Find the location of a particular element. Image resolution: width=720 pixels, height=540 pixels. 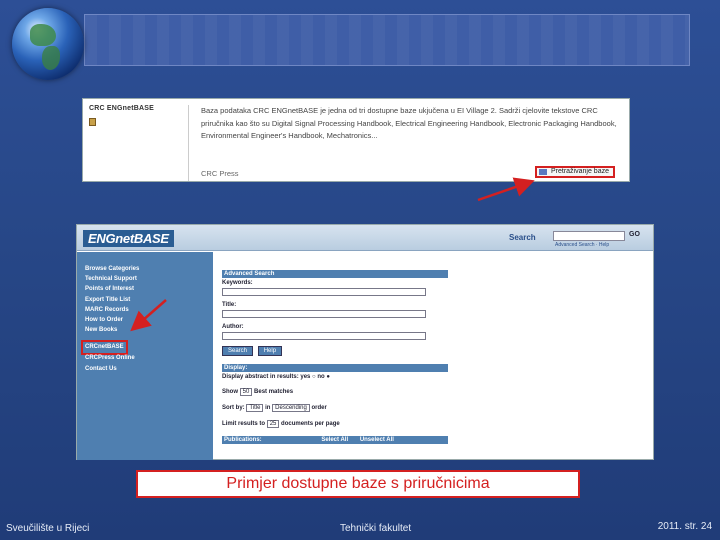

footer-faculty: Tehnički fakultet is located at coordinates (376, 528).